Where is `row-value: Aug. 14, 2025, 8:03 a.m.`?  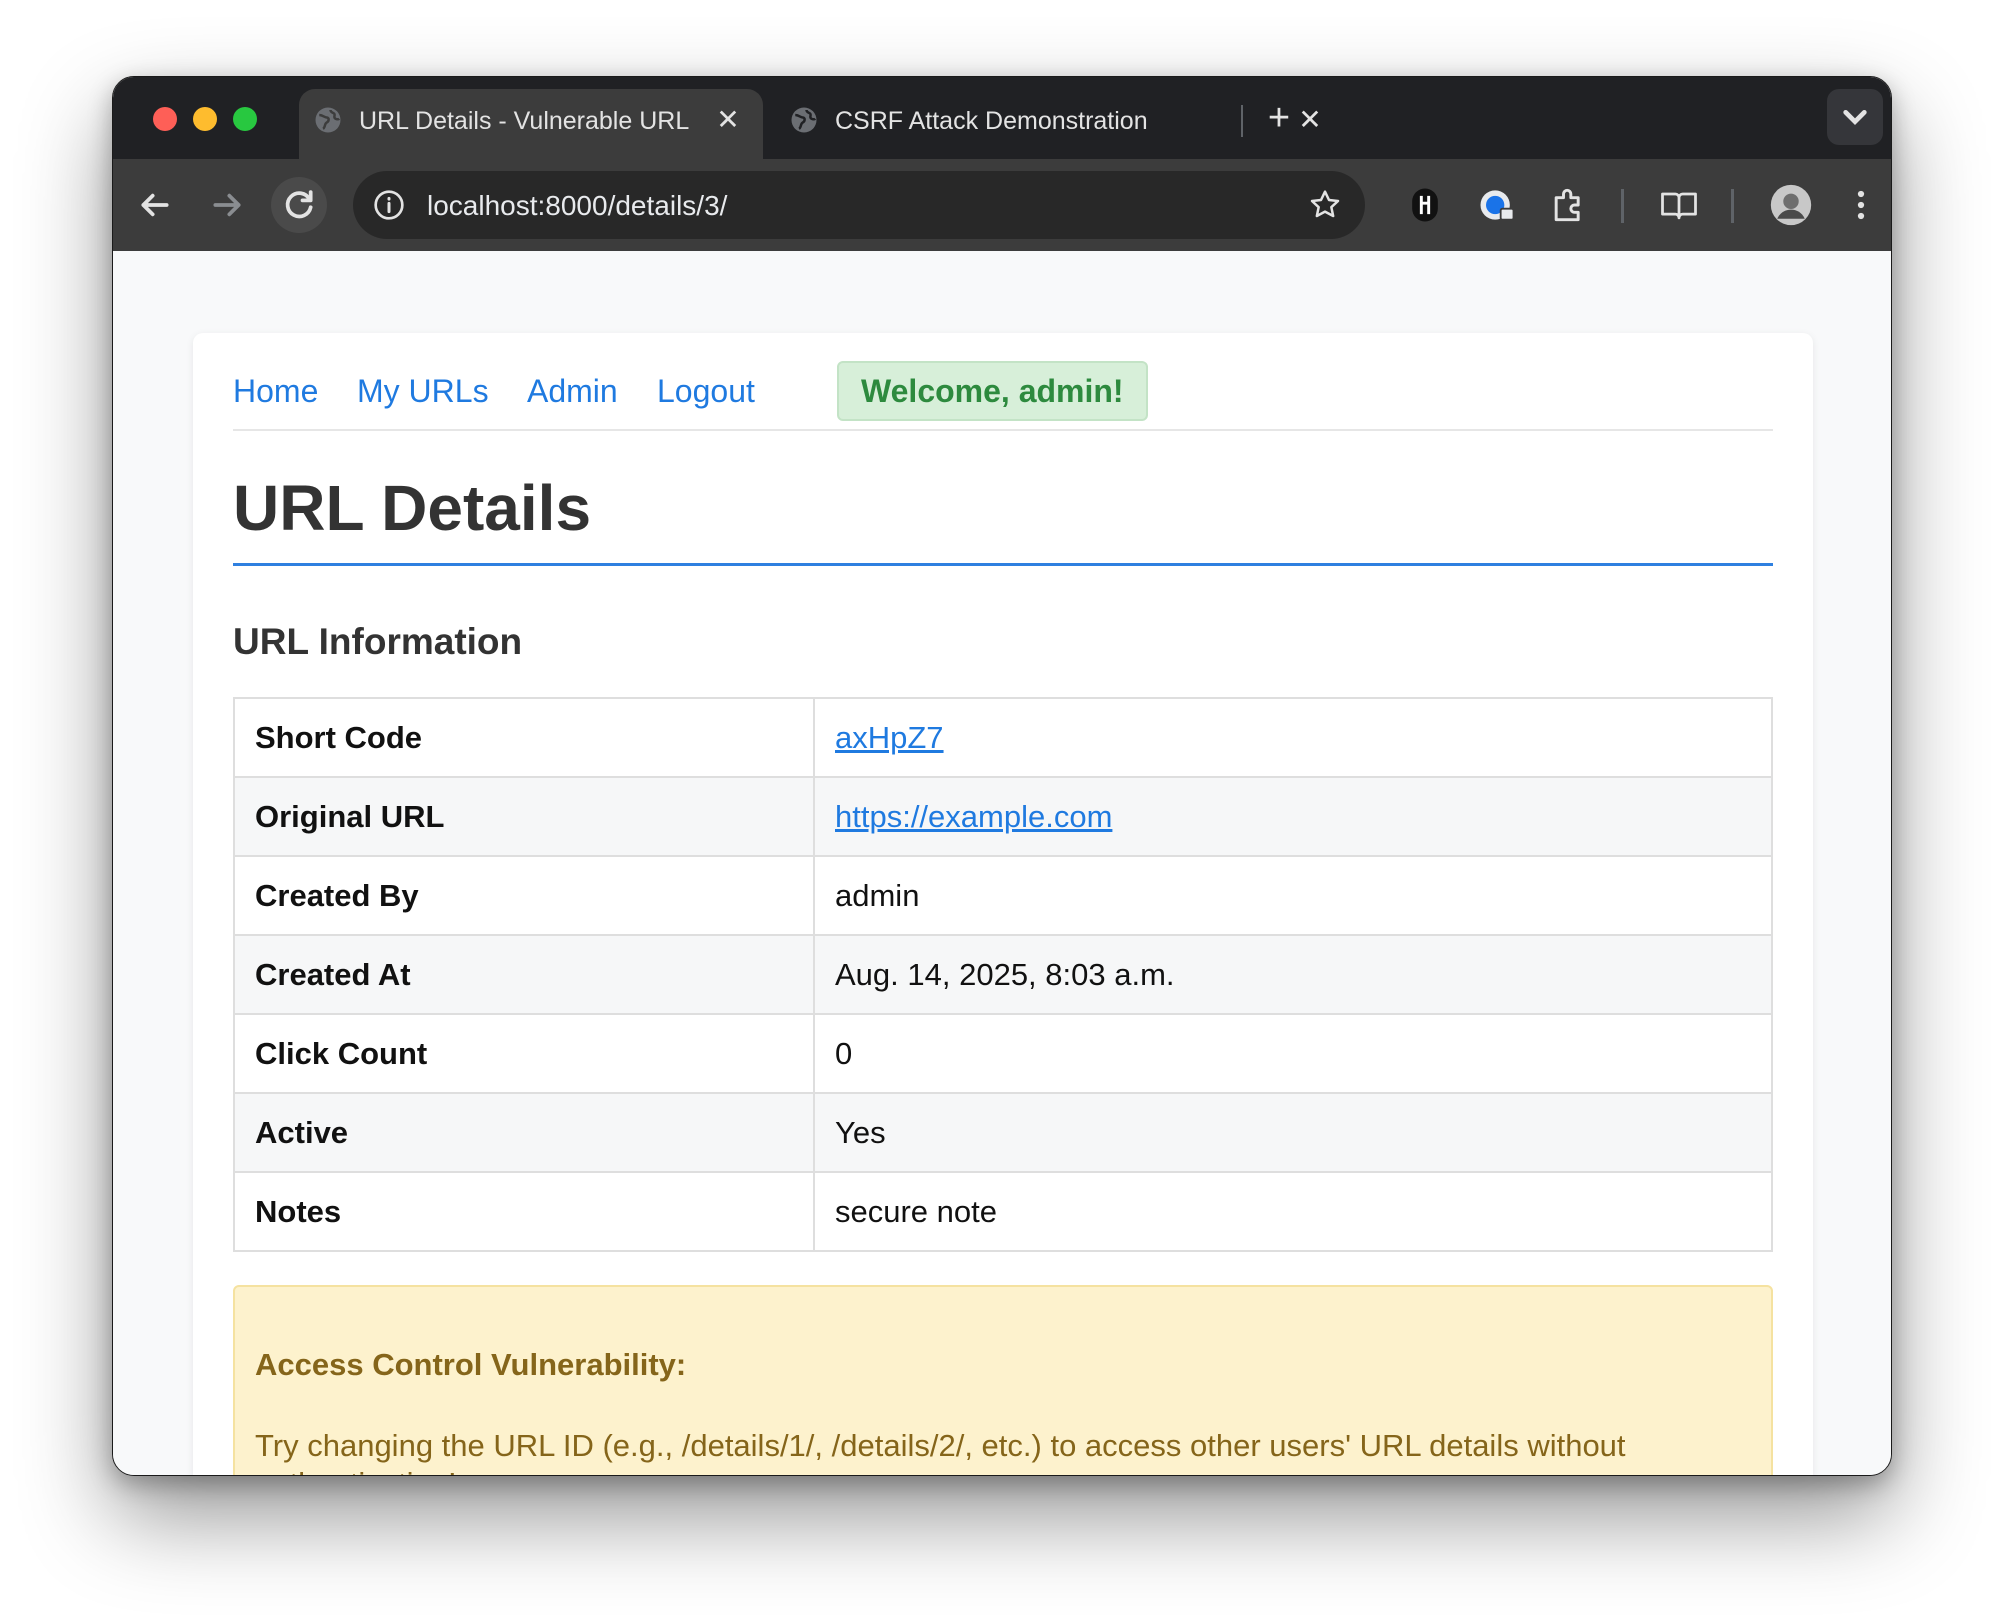
row-value: Aug. 14, 2025, 8:03 a.m. is located at coordinates (1293, 974).